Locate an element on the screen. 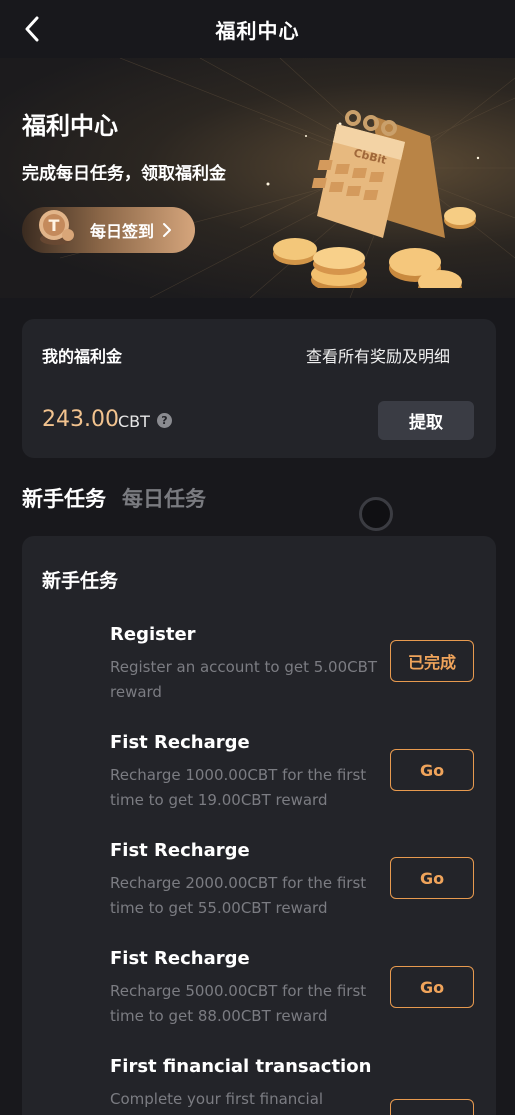 Image resolution: width=515 pixels, height=1115 pixels. tab-newbie-tasks: 新手任务 is located at coordinates (64, 498).